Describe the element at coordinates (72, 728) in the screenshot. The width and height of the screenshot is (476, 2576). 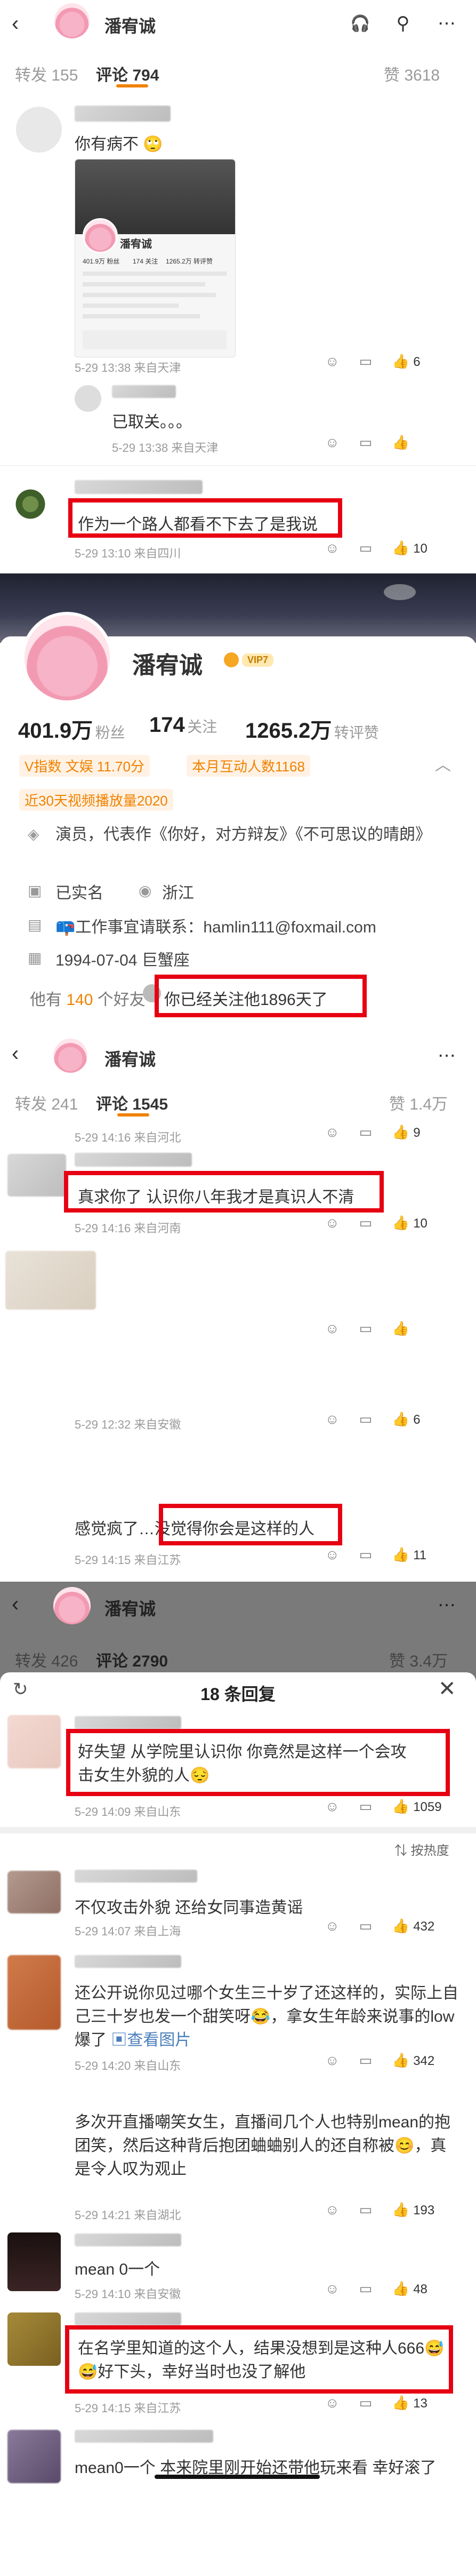
I see `stat-followers: 401.9万 粉丝` at that location.